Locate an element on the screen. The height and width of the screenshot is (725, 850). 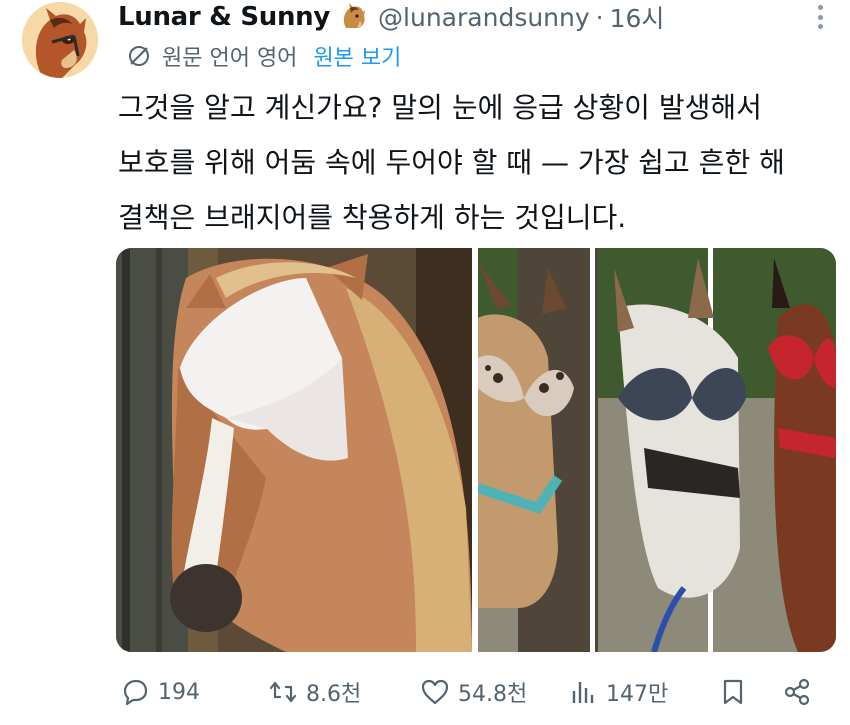
display-name: Lunar & Sunny is located at coordinates (224, 17).